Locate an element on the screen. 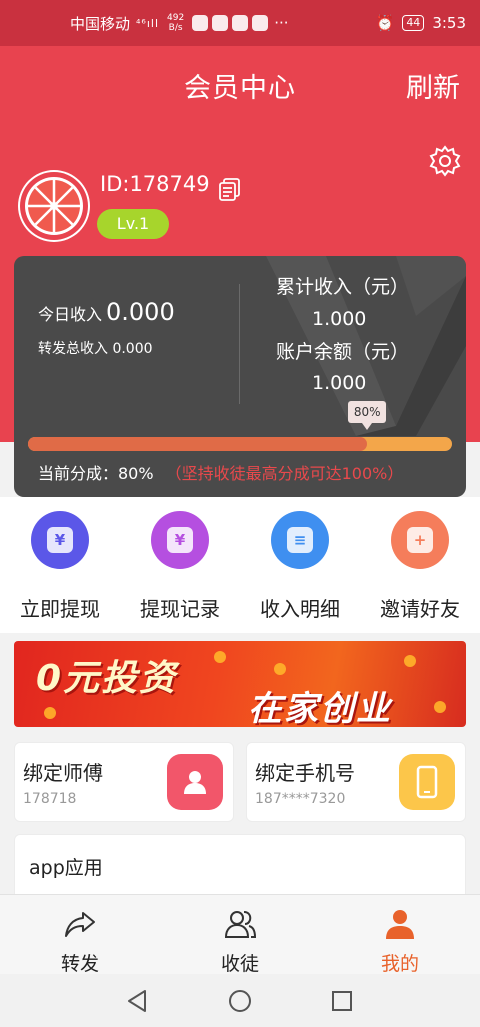  status-right: ⏰ 44 3:53 is located at coordinates (421, 23).